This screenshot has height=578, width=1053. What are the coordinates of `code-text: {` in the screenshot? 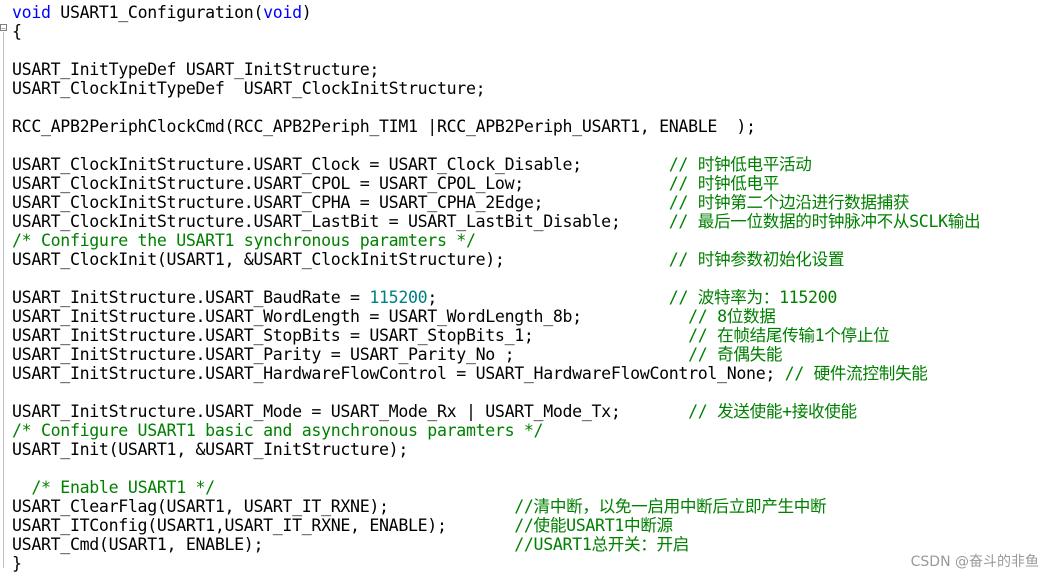 It's located at (17, 31).